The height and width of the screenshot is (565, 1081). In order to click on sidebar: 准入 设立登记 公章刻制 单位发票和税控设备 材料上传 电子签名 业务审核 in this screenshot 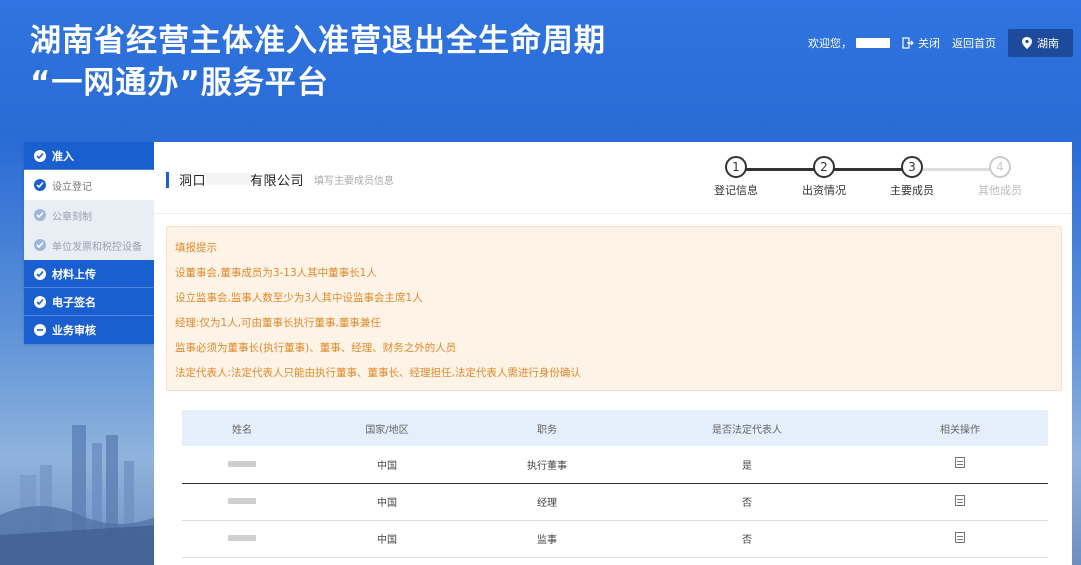, I will do `click(89, 243)`.